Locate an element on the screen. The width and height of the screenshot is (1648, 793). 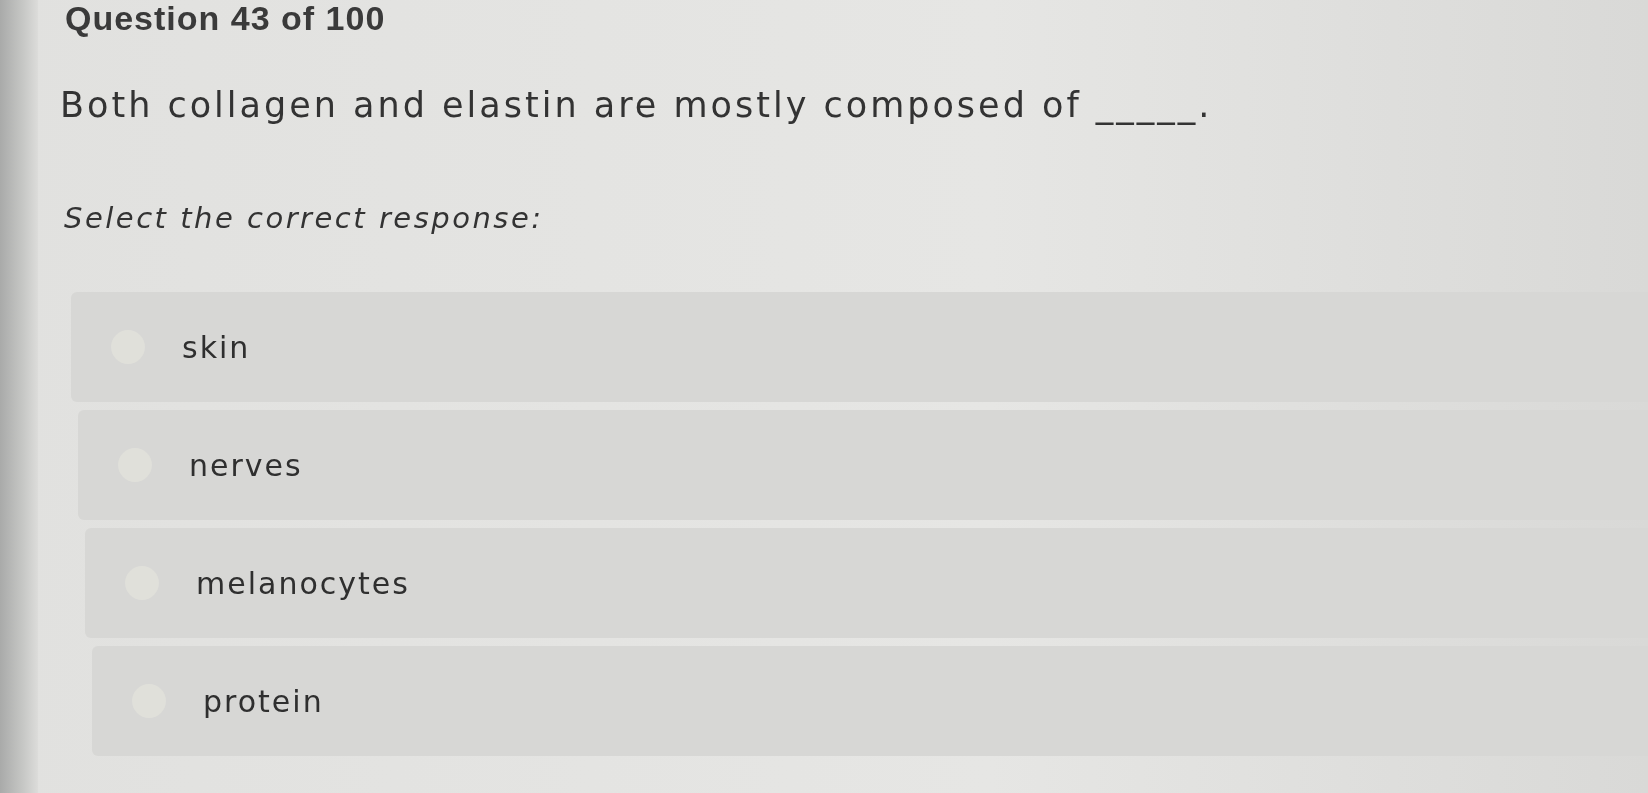
question-text: Both collagen and elastin are mostly composed of _____. is located at coordinates (636, 105).